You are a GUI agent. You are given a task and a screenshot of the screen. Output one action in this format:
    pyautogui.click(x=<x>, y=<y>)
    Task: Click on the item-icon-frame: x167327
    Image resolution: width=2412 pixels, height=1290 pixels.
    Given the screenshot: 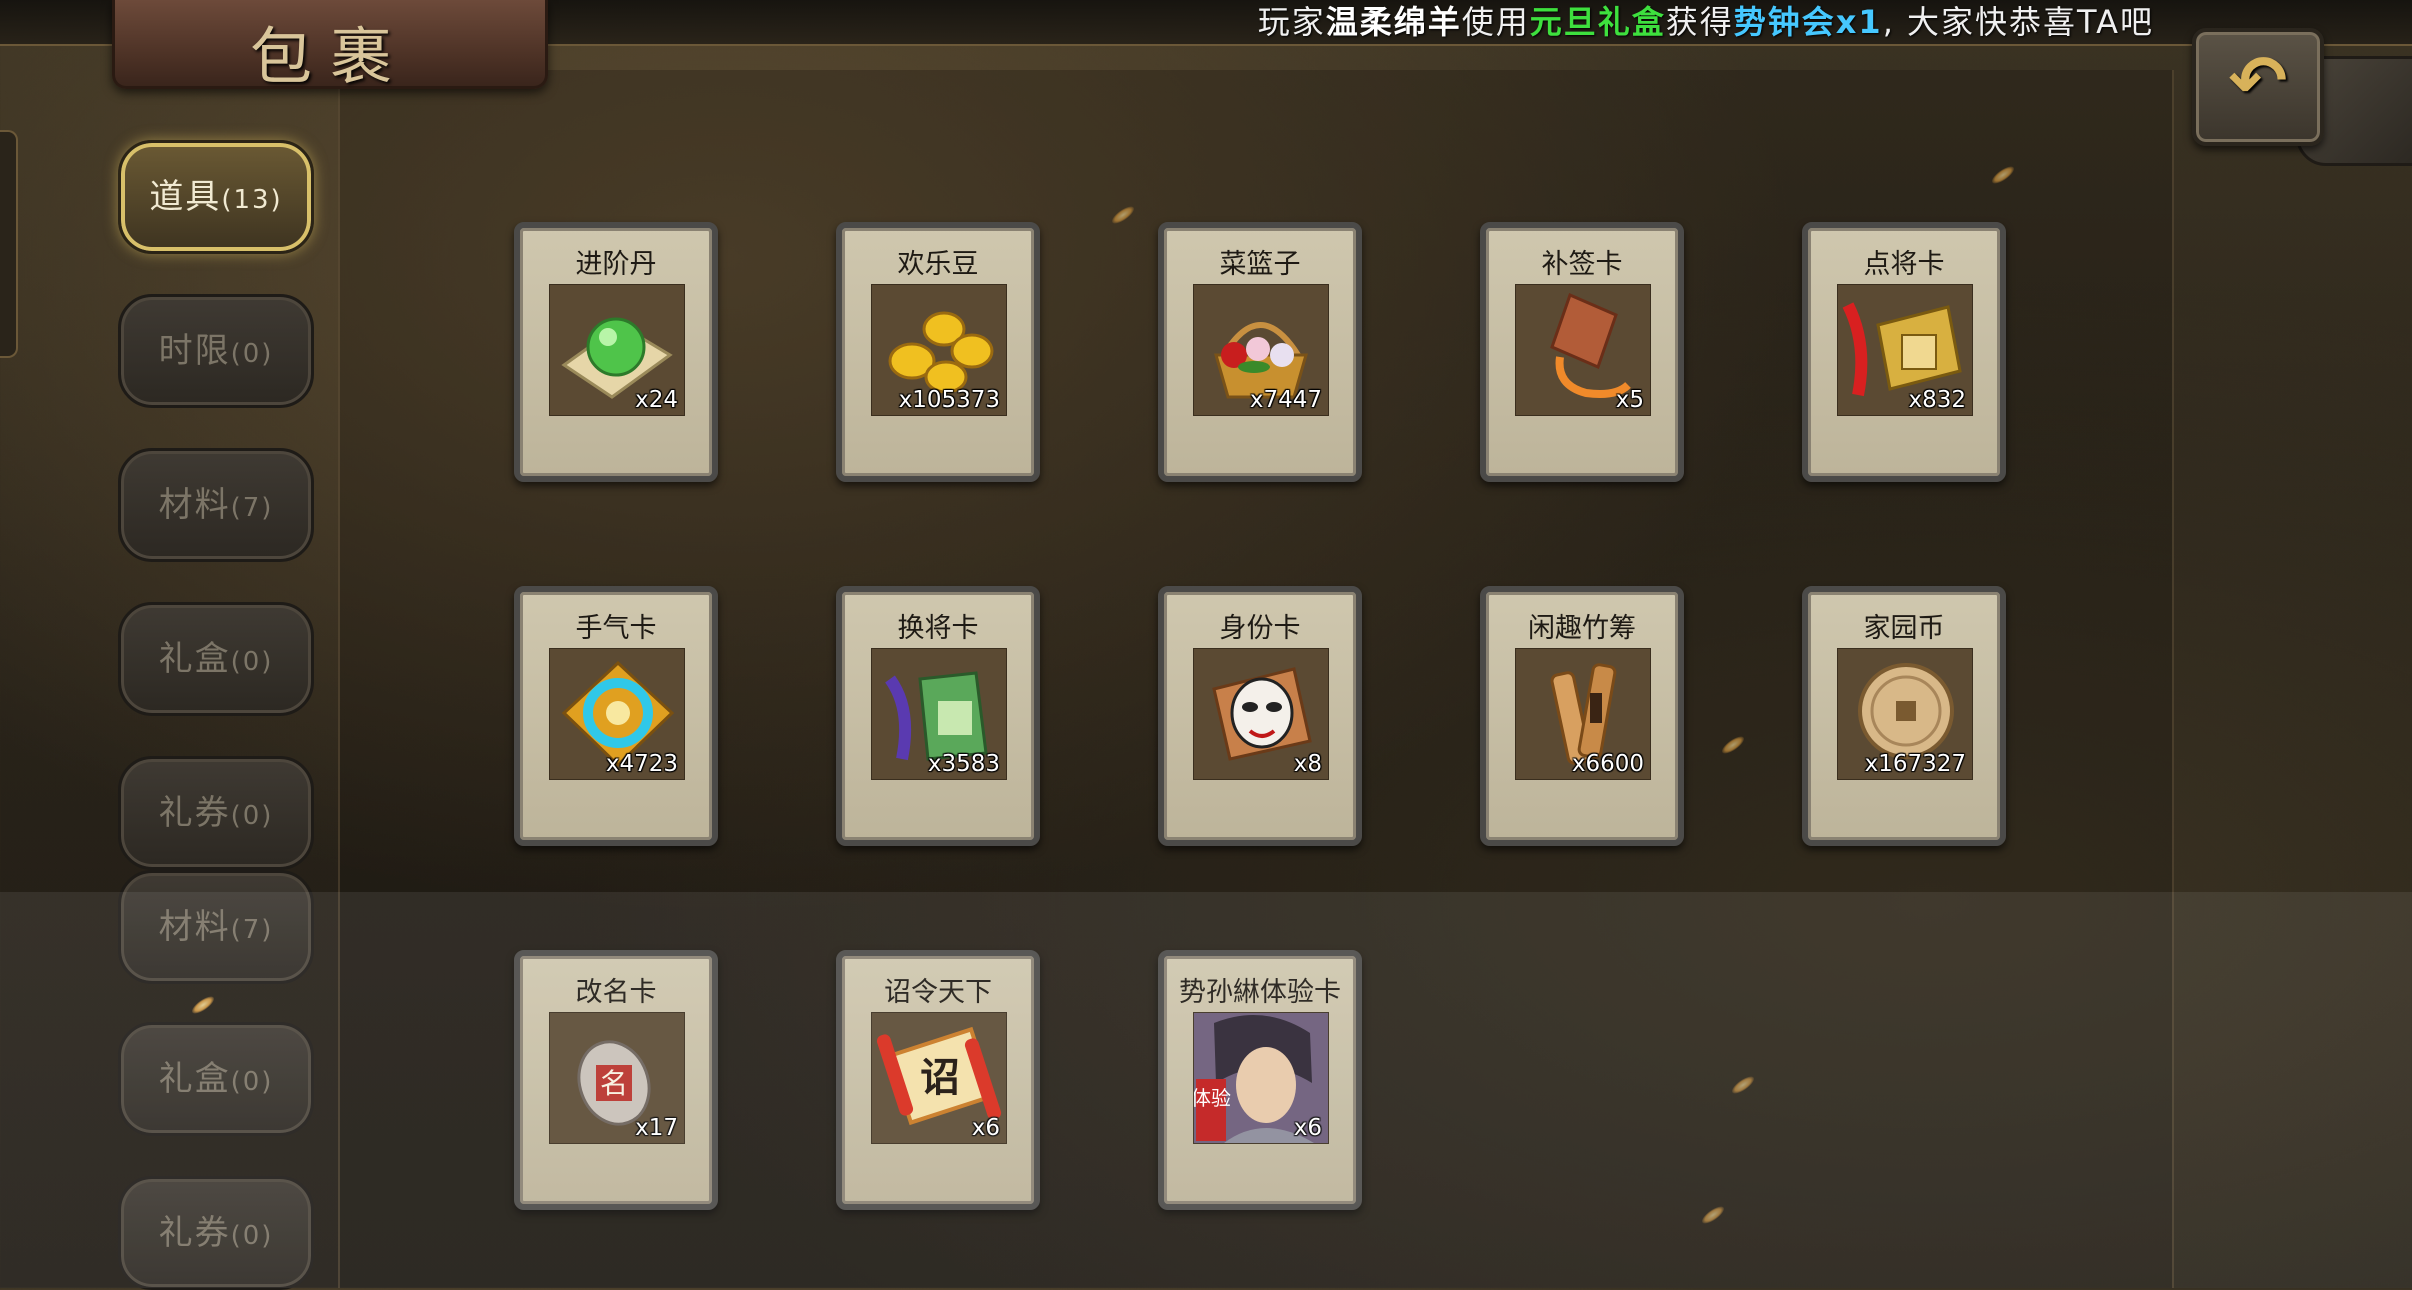 What is the action you would take?
    pyautogui.click(x=1905, y=714)
    